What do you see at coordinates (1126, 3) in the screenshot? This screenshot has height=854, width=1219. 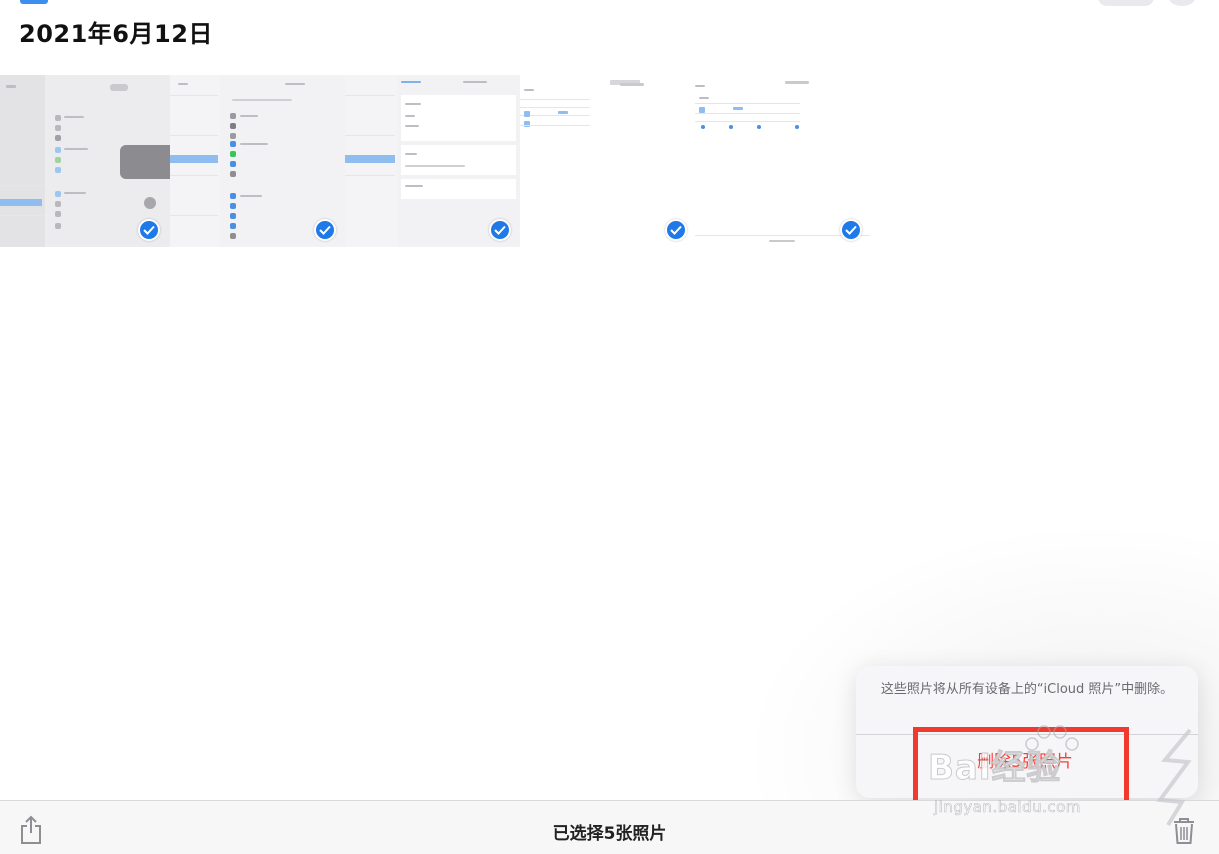 I see `cancel-button` at bounding box center [1126, 3].